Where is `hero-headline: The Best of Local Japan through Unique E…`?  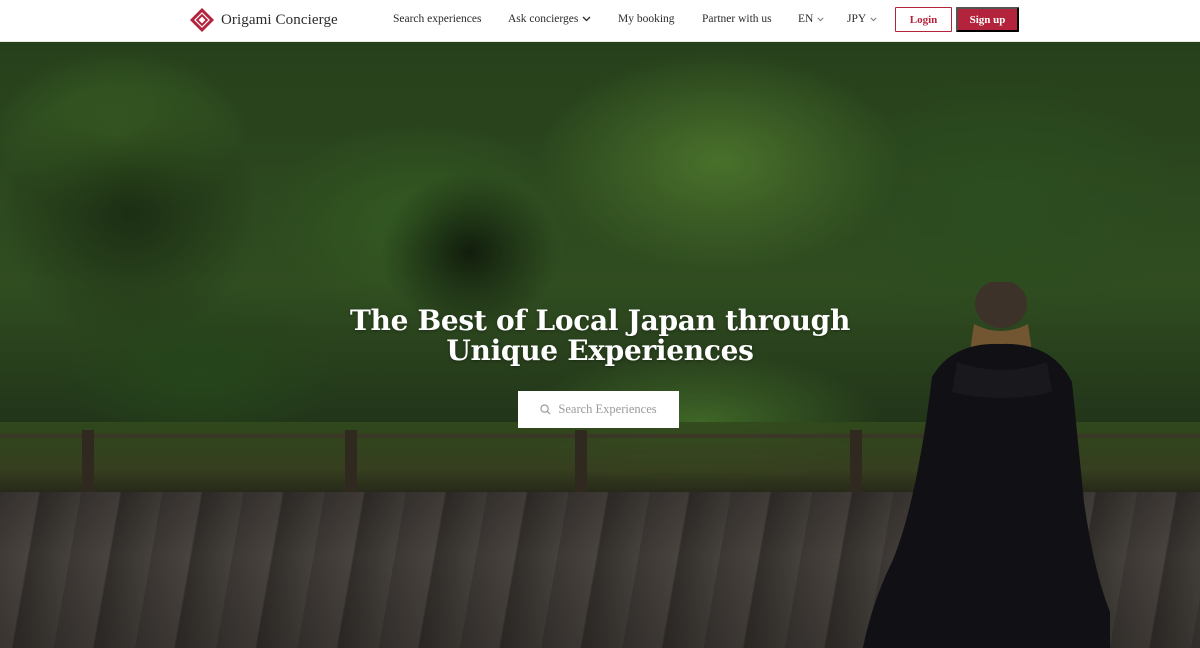
hero-headline: The Best of Local Japan through Unique E… is located at coordinates (600, 336).